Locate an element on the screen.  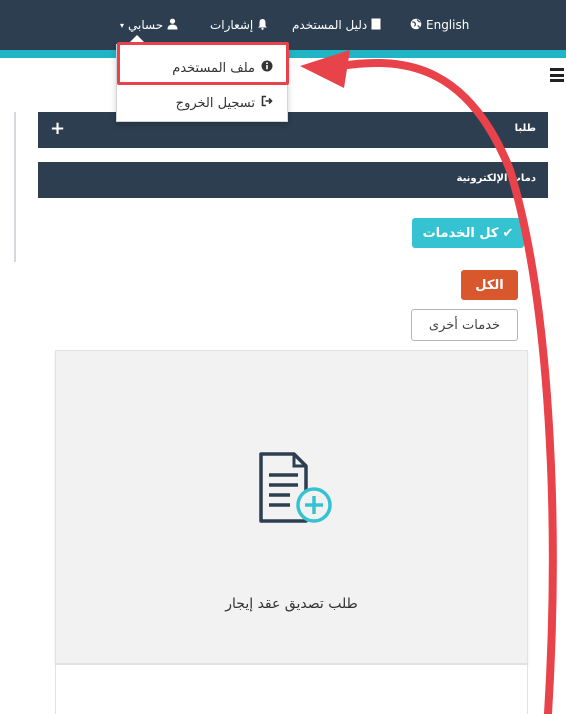
user-guide-link: دليل المستخدم is located at coordinates (336, 25).